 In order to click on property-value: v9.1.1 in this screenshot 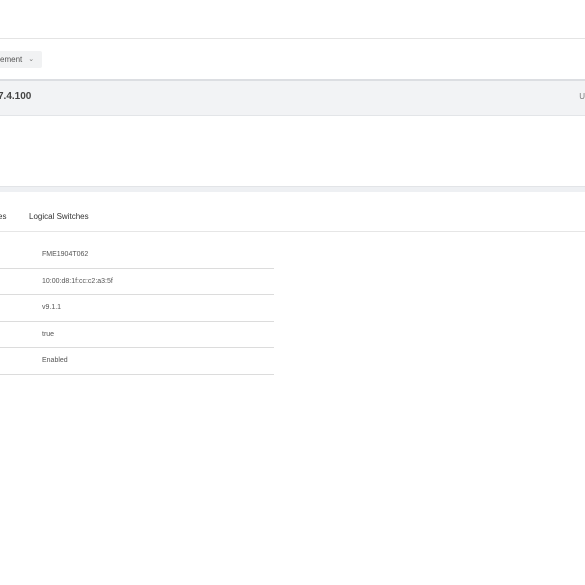, I will do `click(52, 307)`.